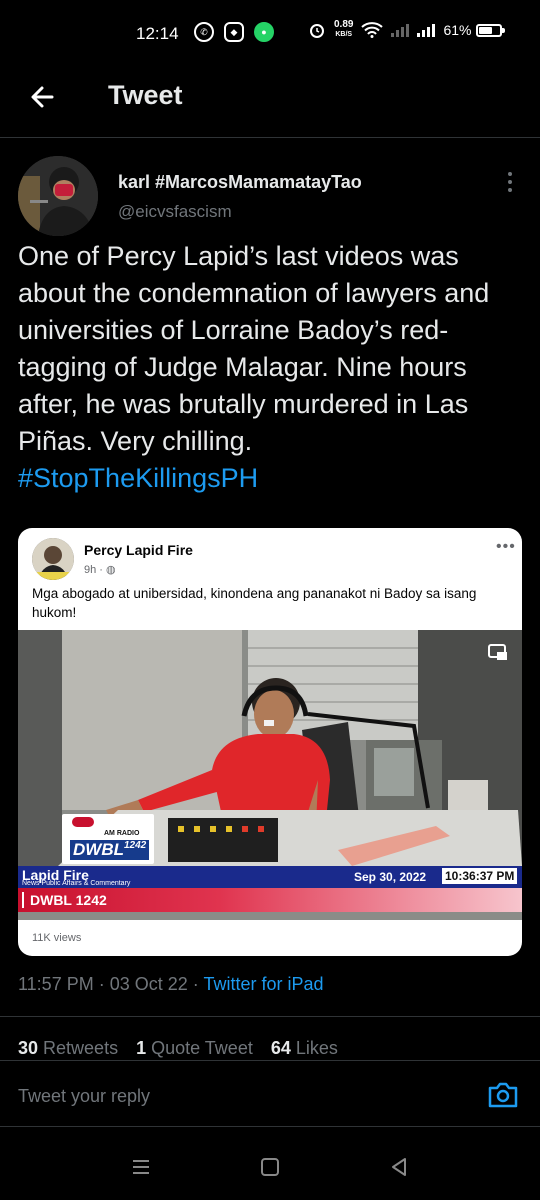 The image size is (540, 1200). What do you see at coordinates (157, 33) in the screenshot?
I see `status-time: 12:14` at bounding box center [157, 33].